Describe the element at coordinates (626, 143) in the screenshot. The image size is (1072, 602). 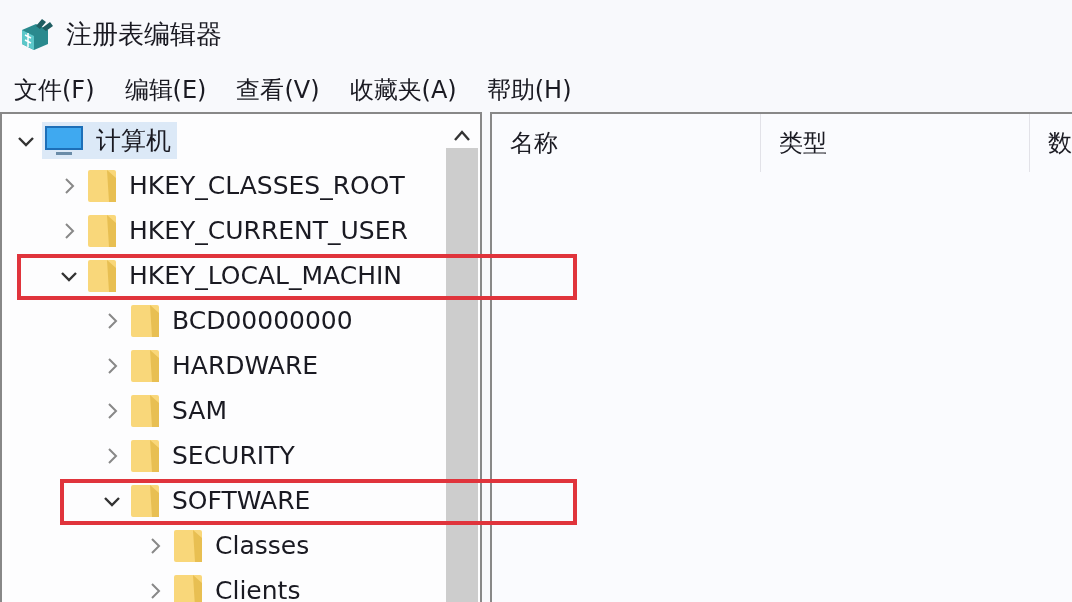
I see `column-header: 名称` at that location.